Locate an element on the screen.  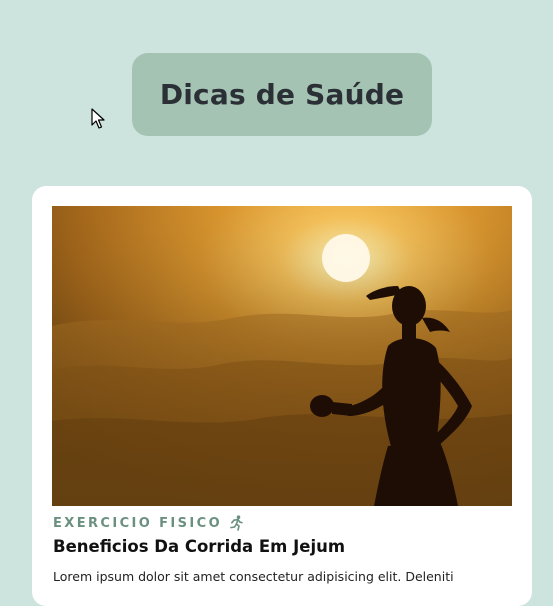
page-header: Dicas de Saúde is located at coordinates (282, 94).